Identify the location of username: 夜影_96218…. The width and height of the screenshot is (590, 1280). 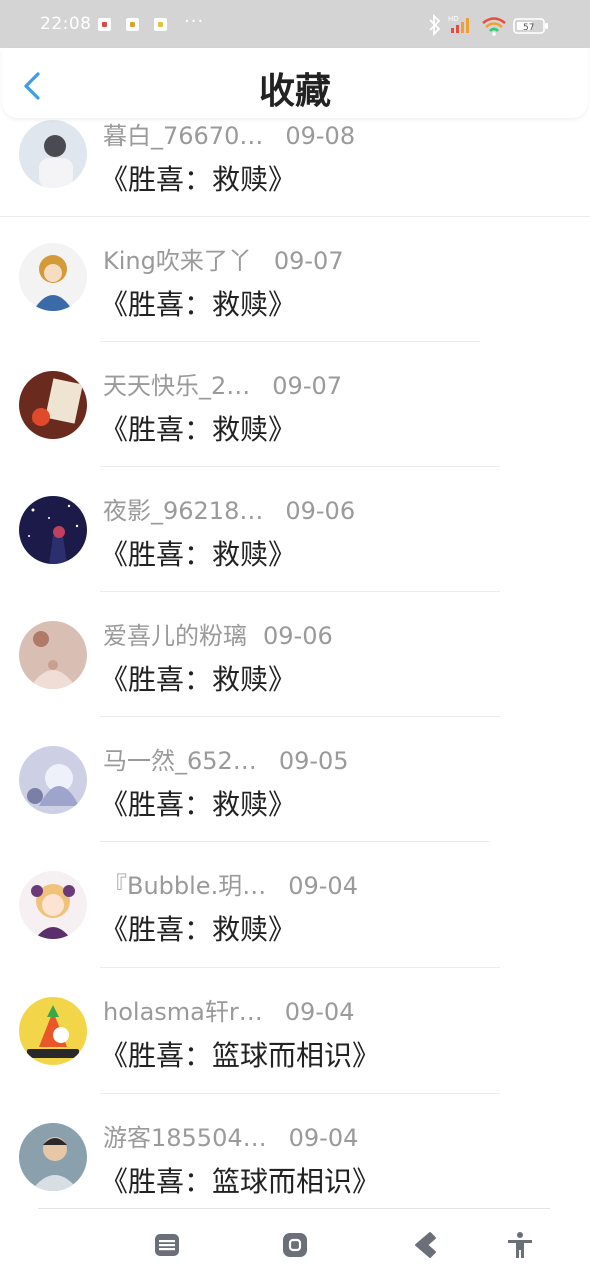
(183, 511).